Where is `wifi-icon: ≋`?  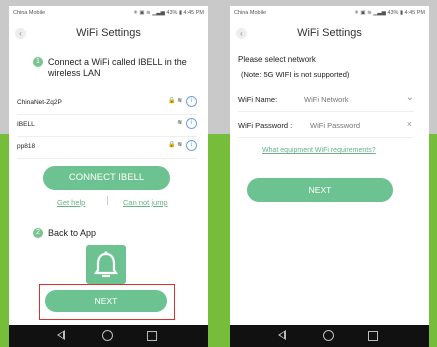
wifi-icon: ≋ is located at coordinates (180, 123).